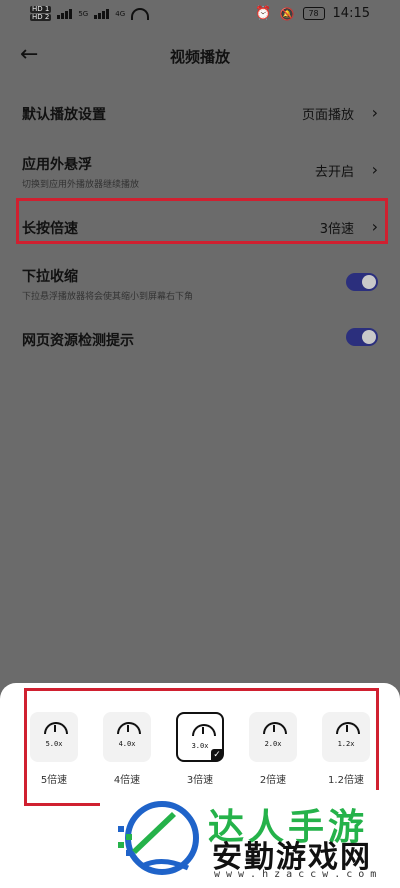 The width and height of the screenshot is (400, 888). Describe the element at coordinates (287, 13) in the screenshot. I see `mute-icon: 🔕` at that location.